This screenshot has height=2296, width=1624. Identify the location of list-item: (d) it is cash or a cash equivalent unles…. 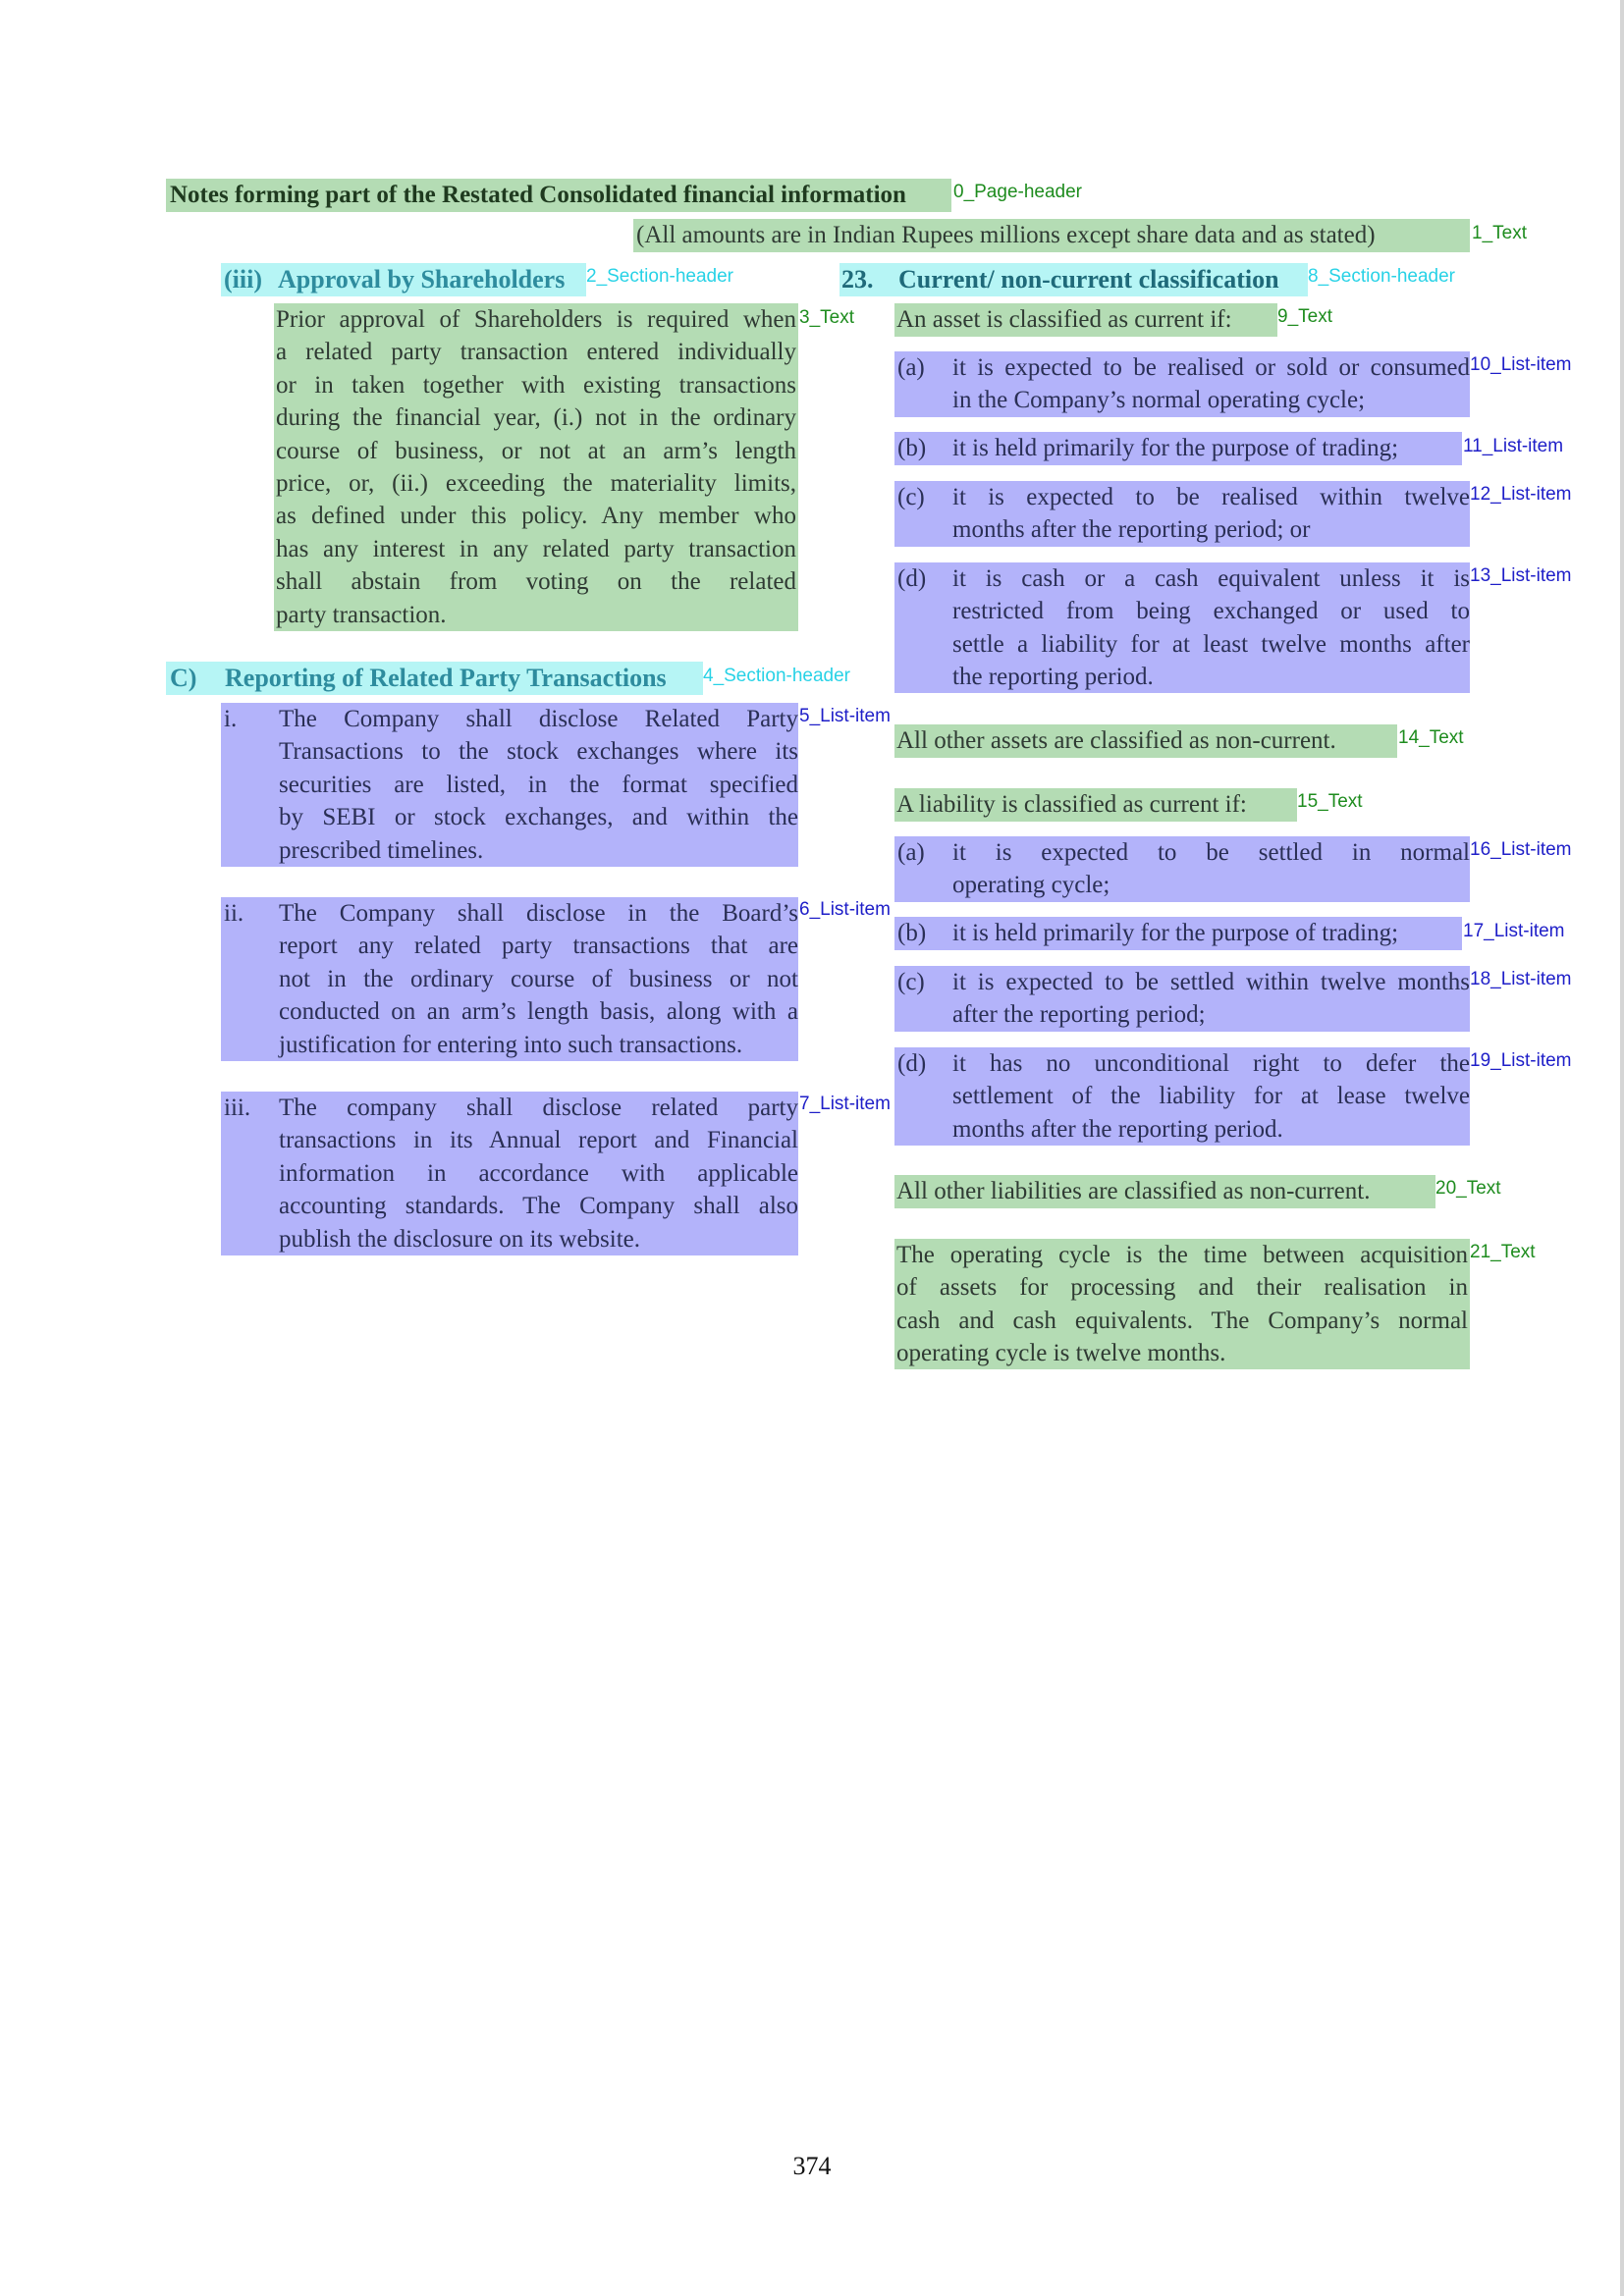
(1182, 627).